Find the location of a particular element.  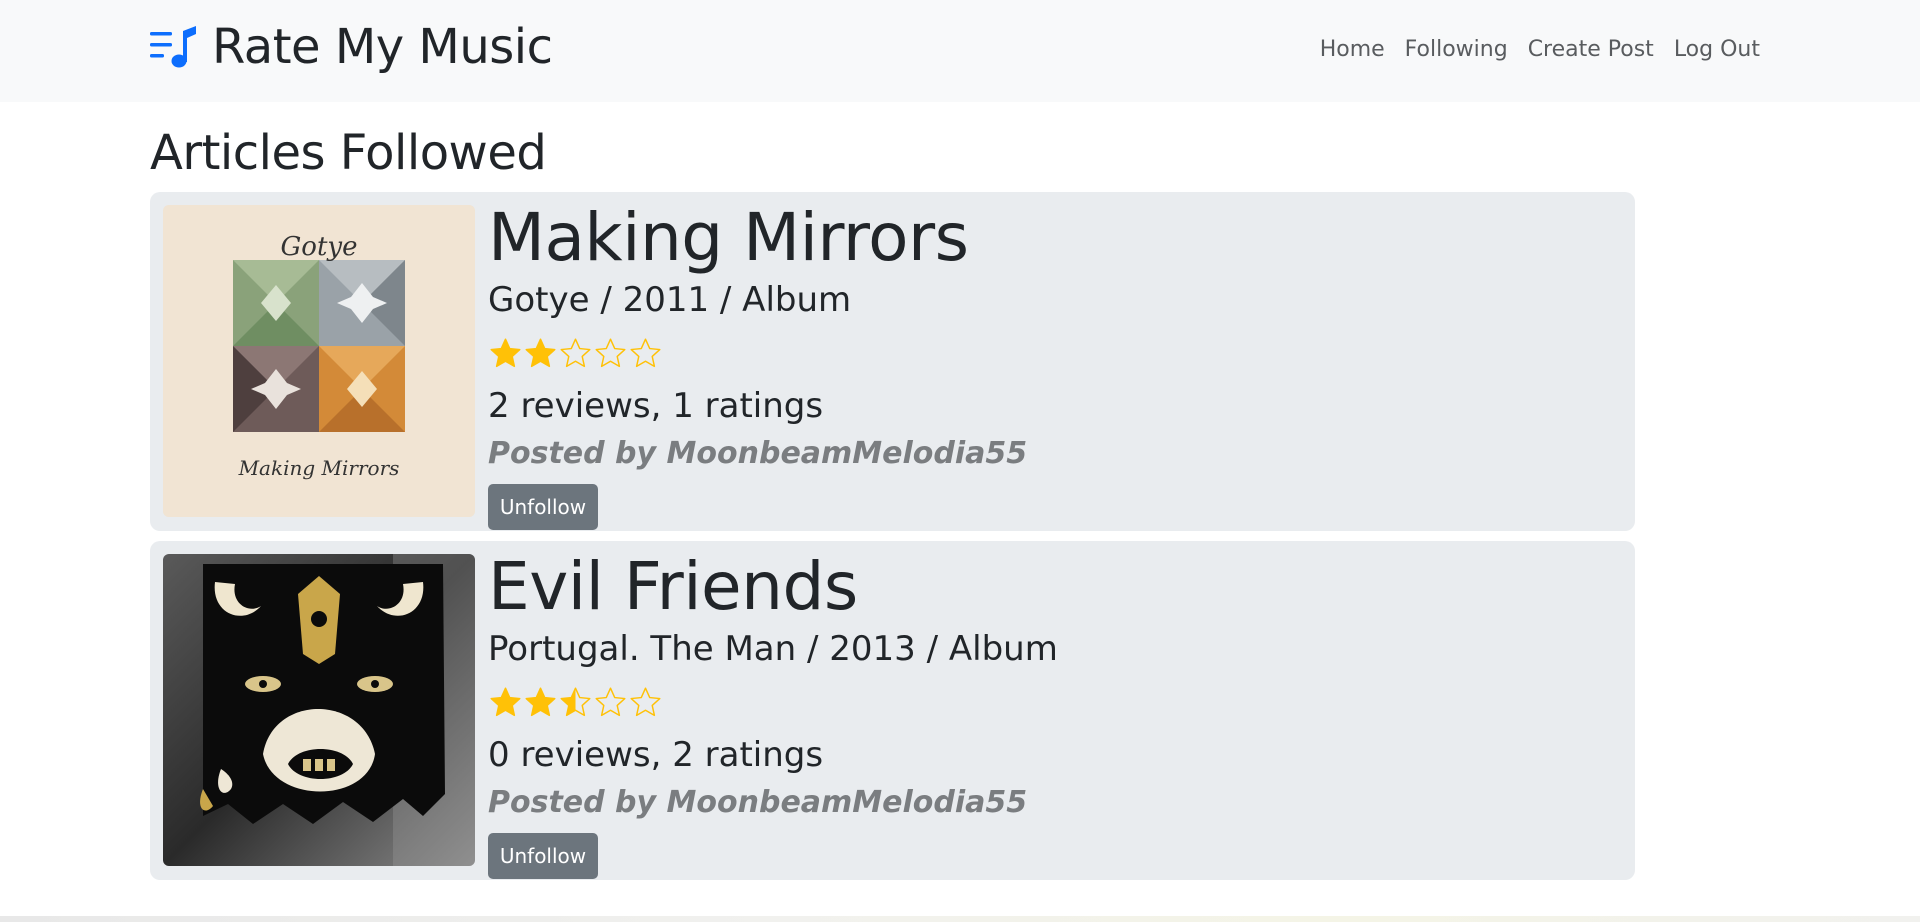

nav-following: Following is located at coordinates (1456, 50).